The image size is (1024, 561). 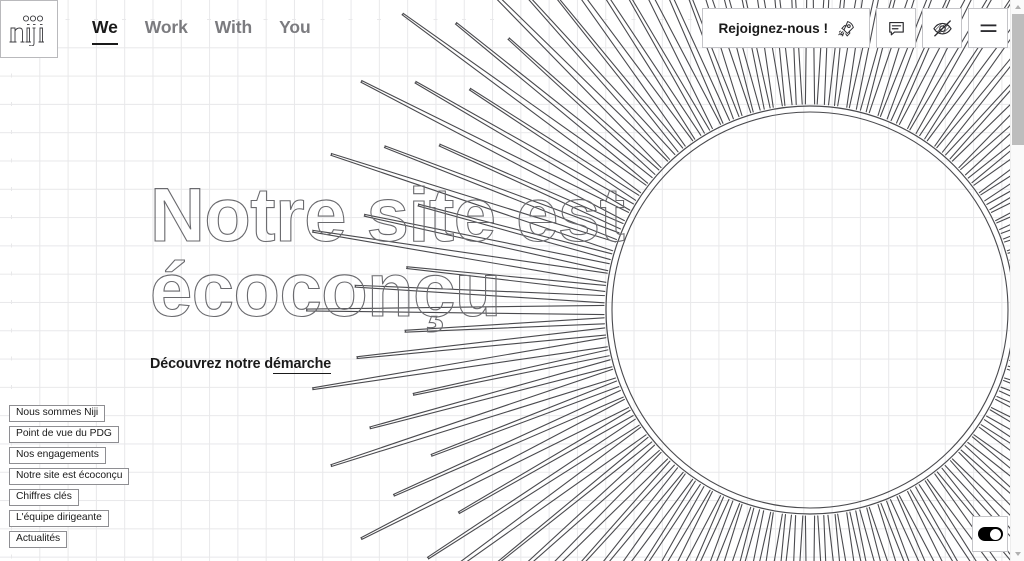 I want to click on chat-button, so click(x=896, y=28).